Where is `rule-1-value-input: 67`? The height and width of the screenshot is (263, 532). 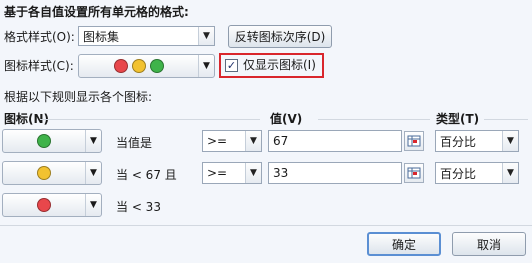
rule-1-value-input: 67 is located at coordinates (335, 141).